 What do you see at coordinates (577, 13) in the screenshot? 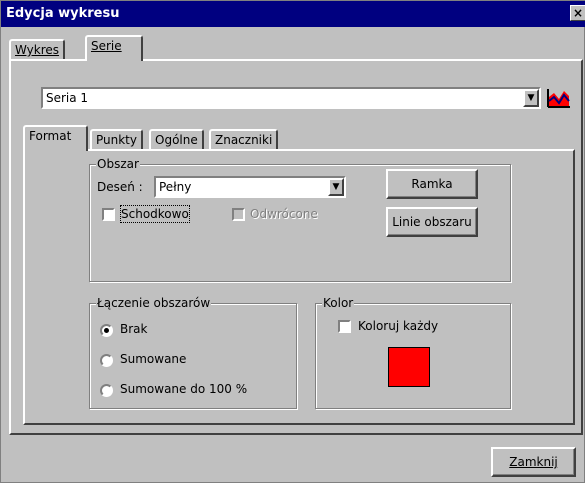
I see `close-icon: ×` at bounding box center [577, 13].